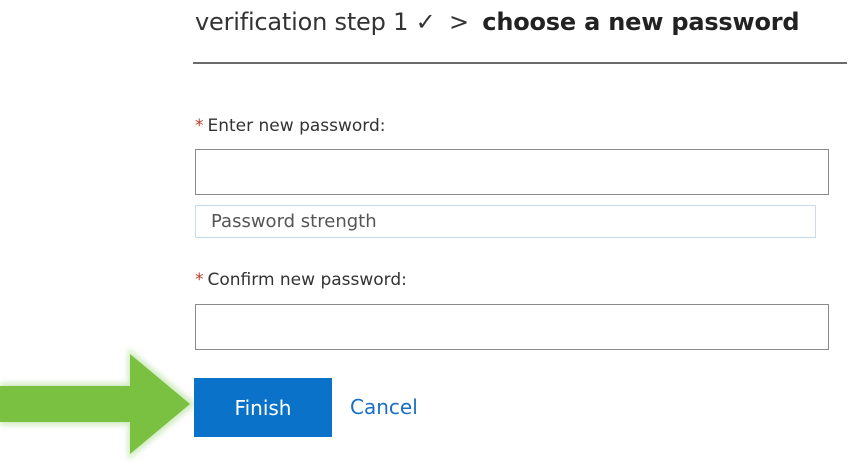 Image resolution: width=862 pixels, height=472 pixels. Describe the element at coordinates (505, 221) in the screenshot. I see `password-strength-meter: Password strength` at that location.